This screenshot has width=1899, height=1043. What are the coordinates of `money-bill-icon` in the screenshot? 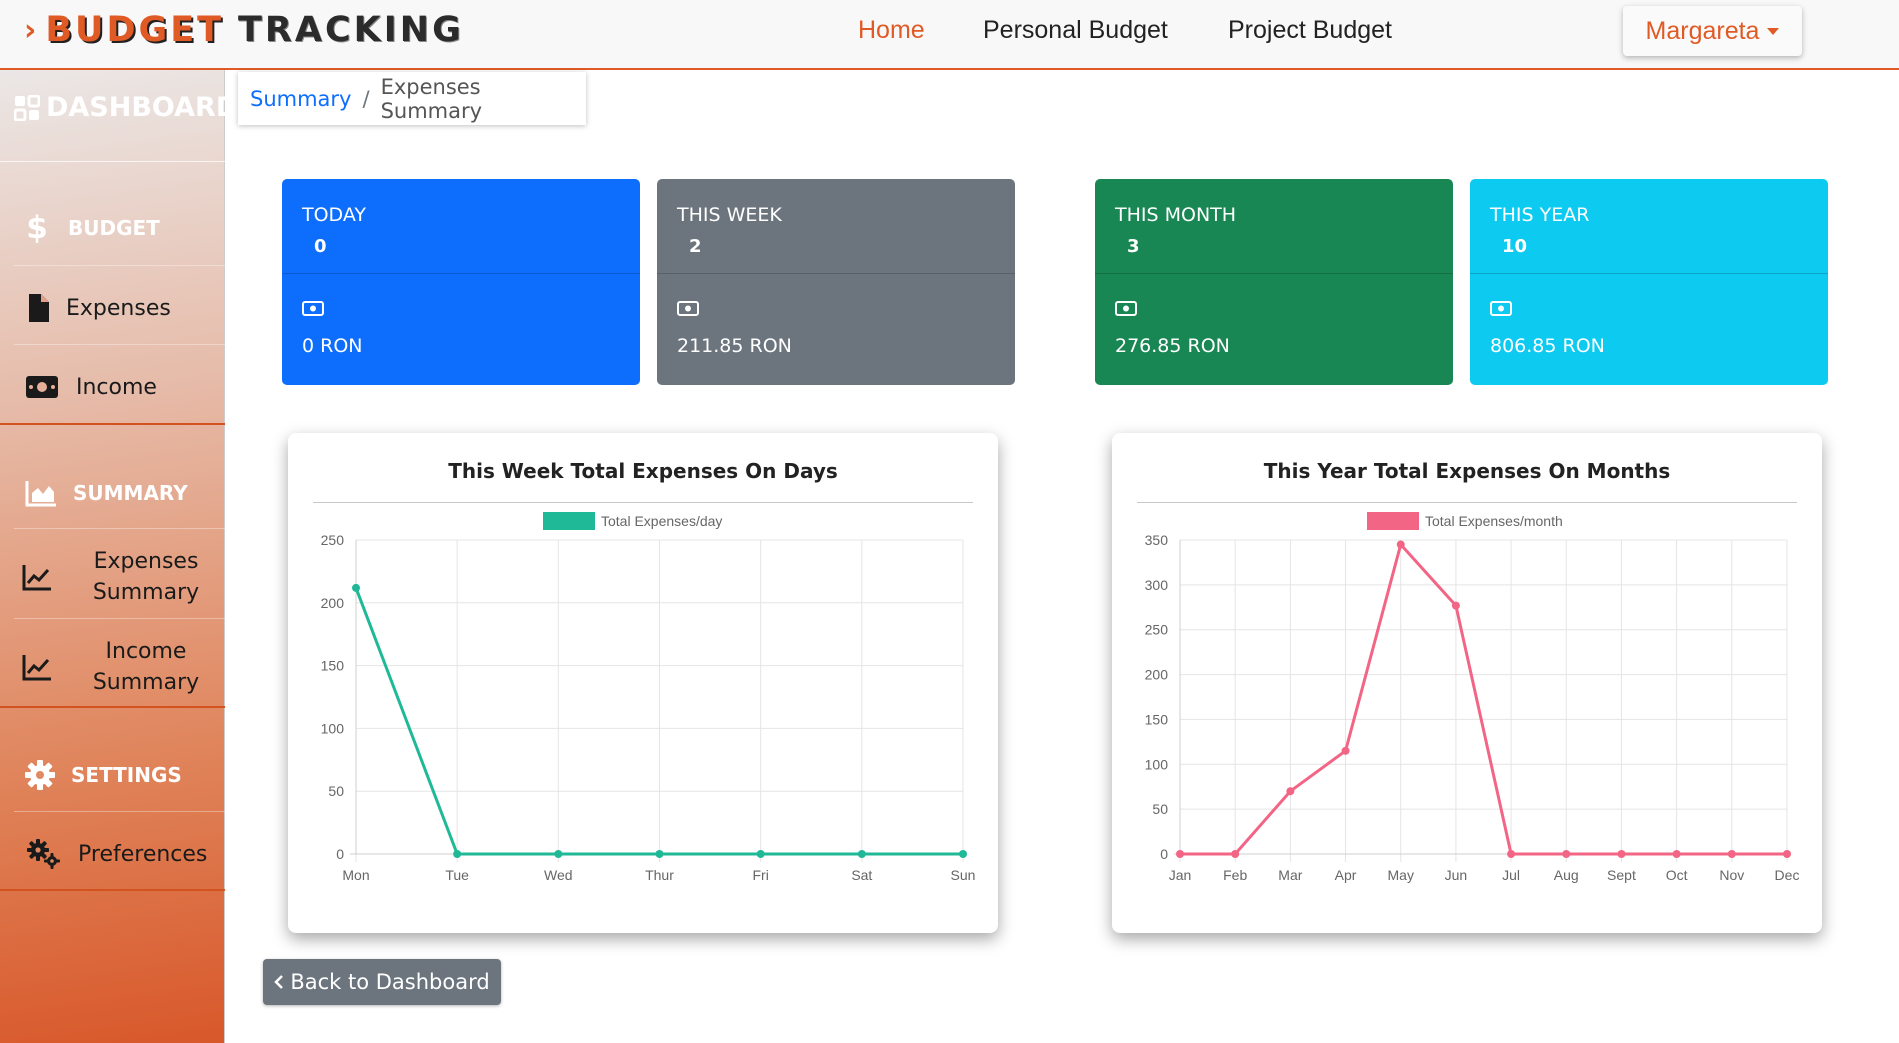 It's located at (313, 308).